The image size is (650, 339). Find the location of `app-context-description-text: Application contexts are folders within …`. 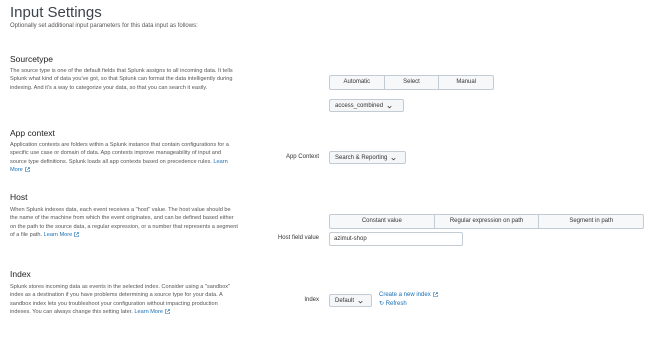

app-context-description-text: Application contexts are folders within … is located at coordinates (119, 153).